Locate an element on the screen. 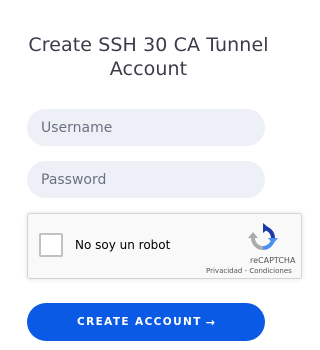 This screenshot has height=350, width=320. username-field-wrapper is located at coordinates (146, 127).